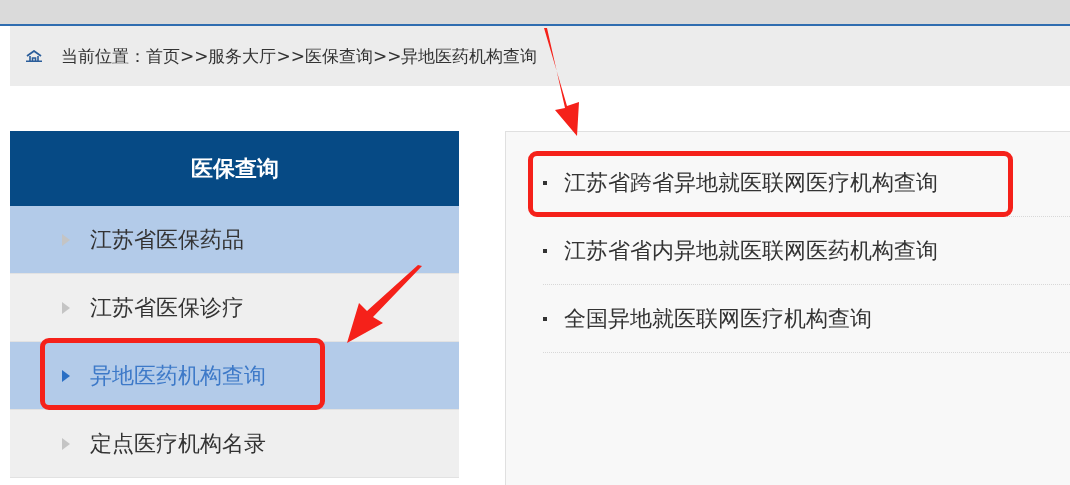  What do you see at coordinates (342, 56) in the screenshot?
I see `breadcrumb-trail: 首页>>服务大厅>>医保查询>>异地医药机构查询` at bounding box center [342, 56].